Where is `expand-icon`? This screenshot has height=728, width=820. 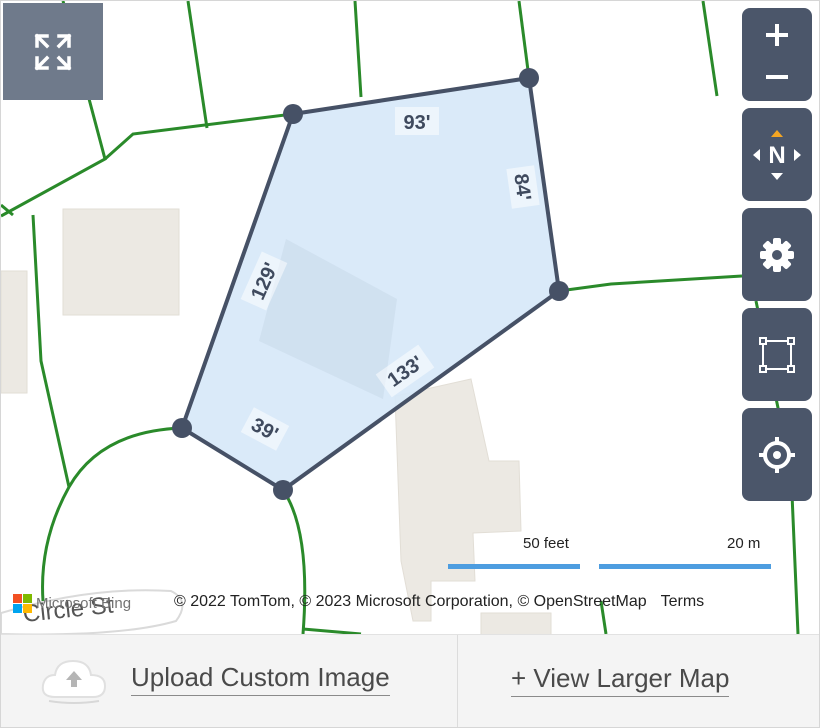
expand-icon is located at coordinates (53, 51).